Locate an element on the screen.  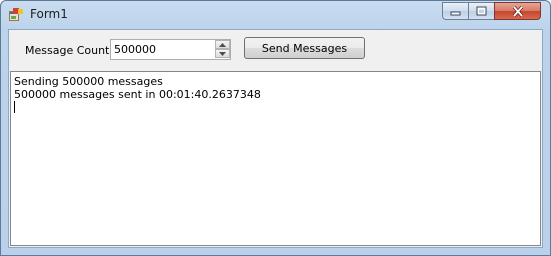
send-messages-button: Send Messages is located at coordinates (304, 48).